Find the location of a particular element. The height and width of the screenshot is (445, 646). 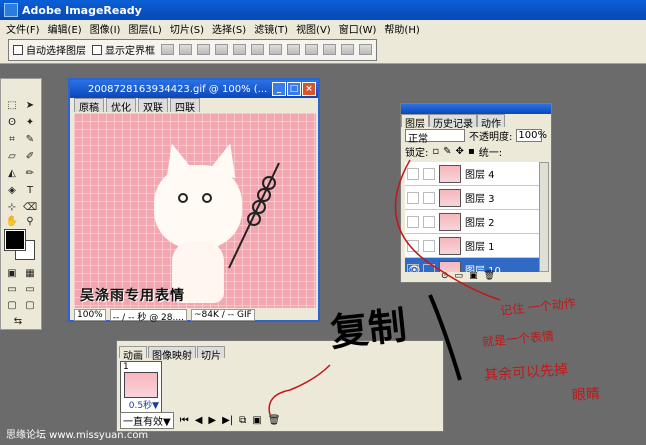

cat-left-eye is located at coordinates (183, 198).